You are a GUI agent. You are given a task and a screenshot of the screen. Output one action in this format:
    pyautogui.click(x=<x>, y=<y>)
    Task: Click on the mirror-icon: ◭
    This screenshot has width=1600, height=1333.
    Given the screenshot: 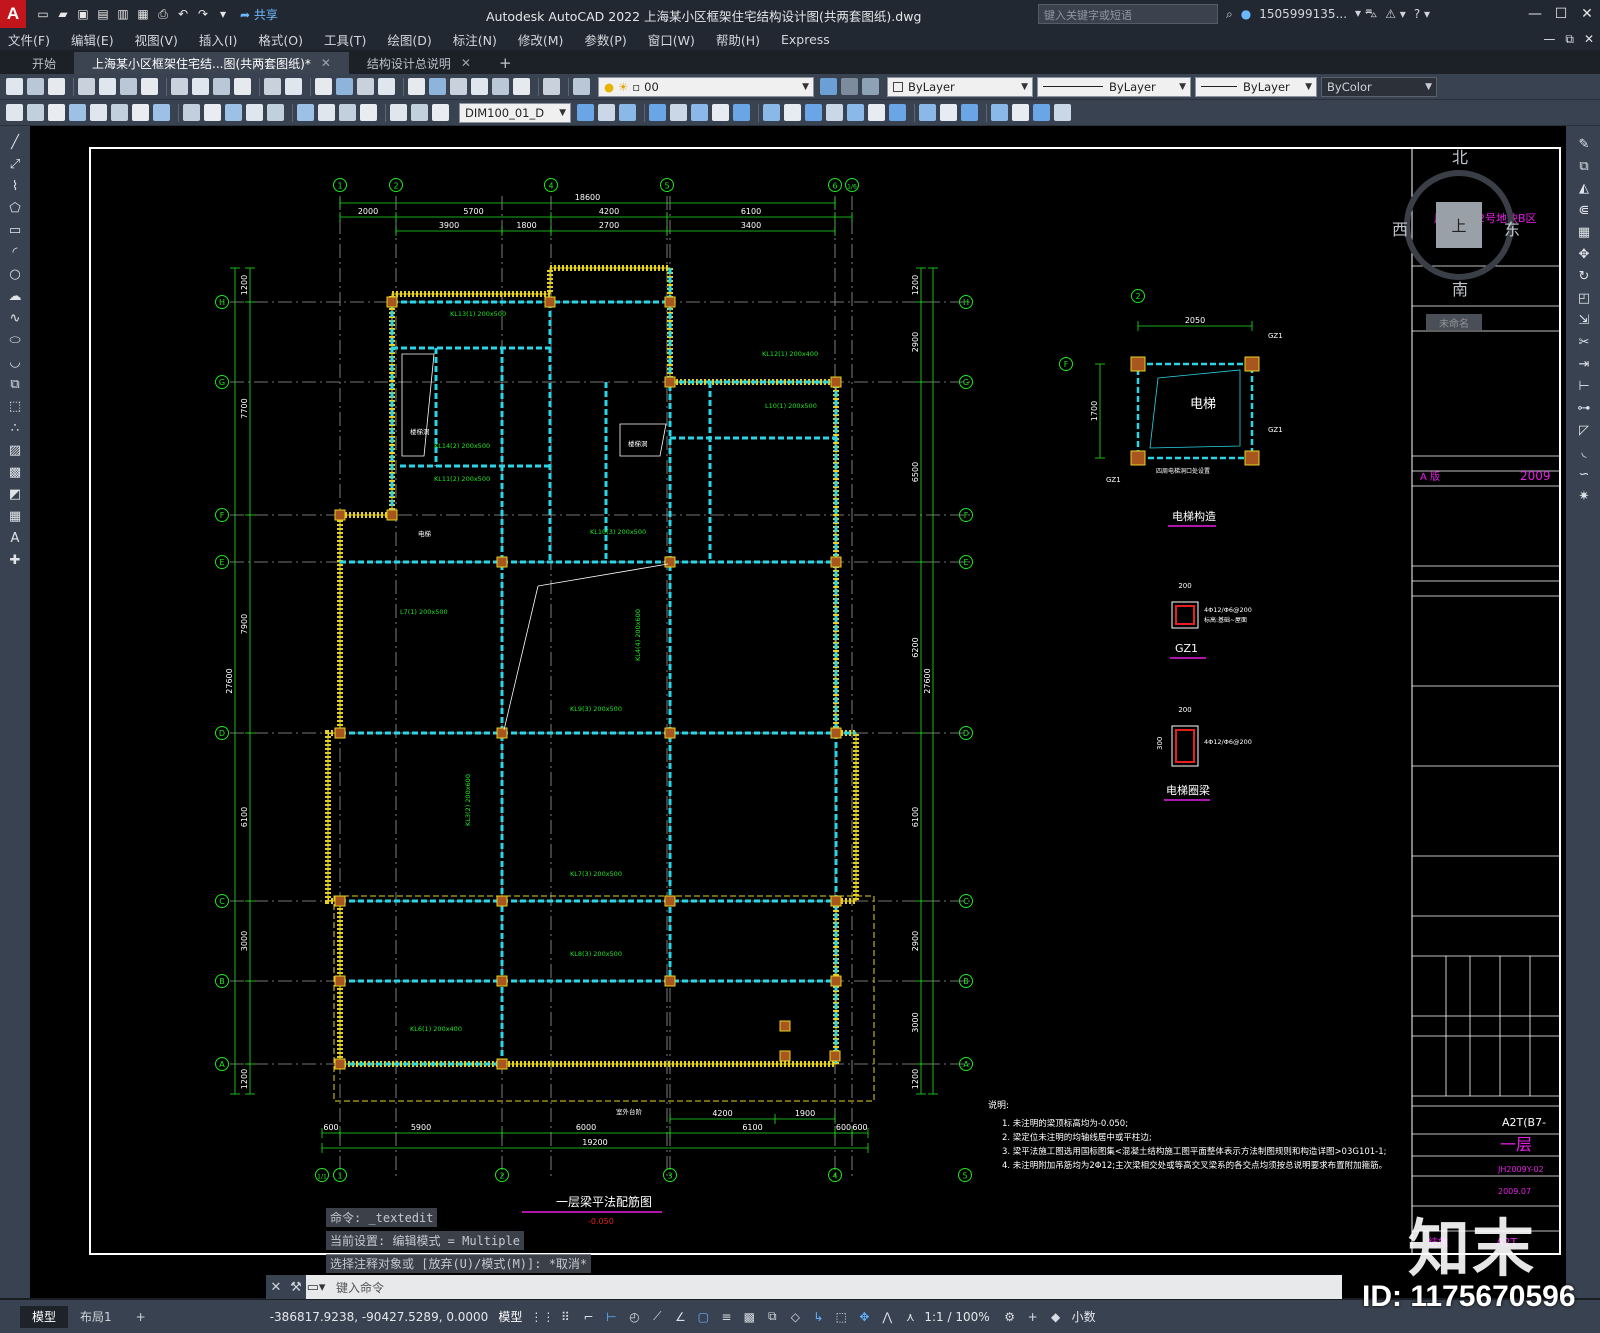 What is the action you would take?
    pyautogui.click(x=1584, y=188)
    